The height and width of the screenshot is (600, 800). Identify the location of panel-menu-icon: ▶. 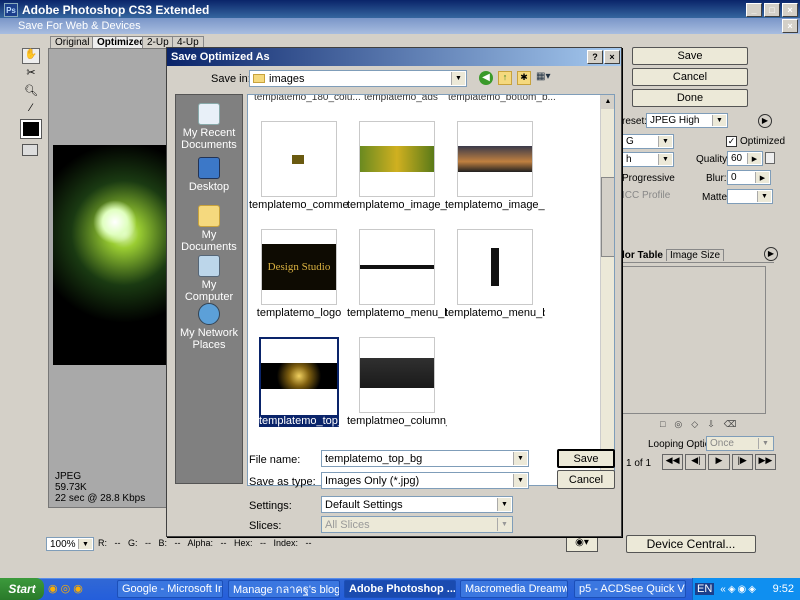
(771, 254).